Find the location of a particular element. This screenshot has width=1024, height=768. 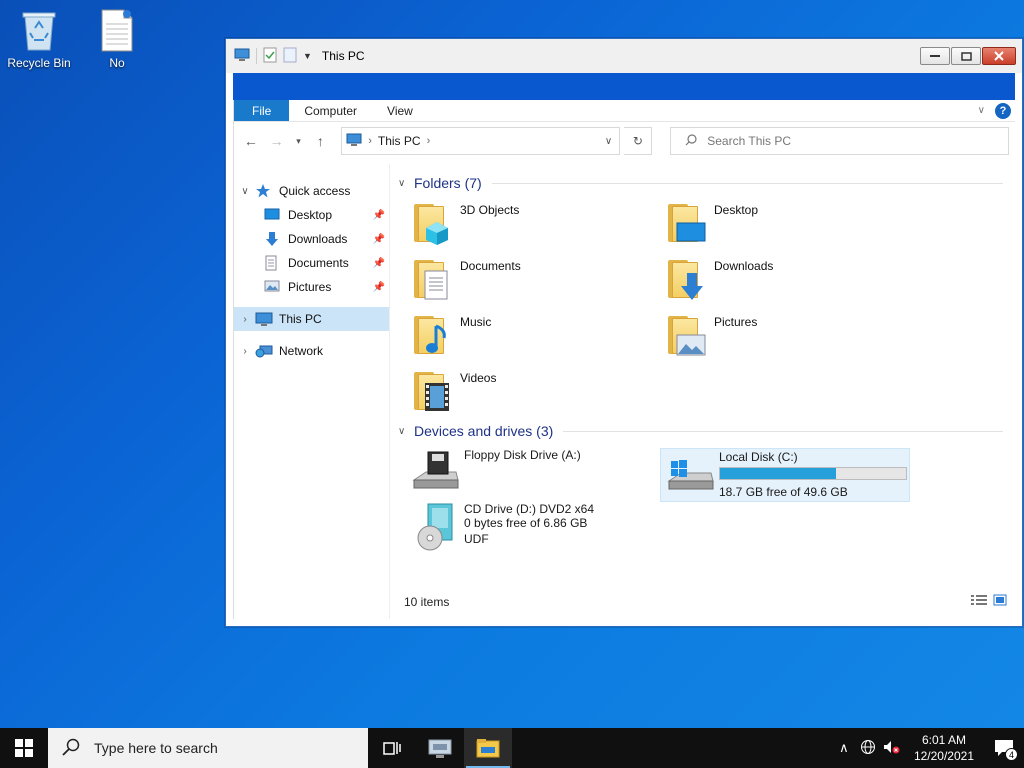

sidebar-item-network: › Network is located at coordinates (311, 351).